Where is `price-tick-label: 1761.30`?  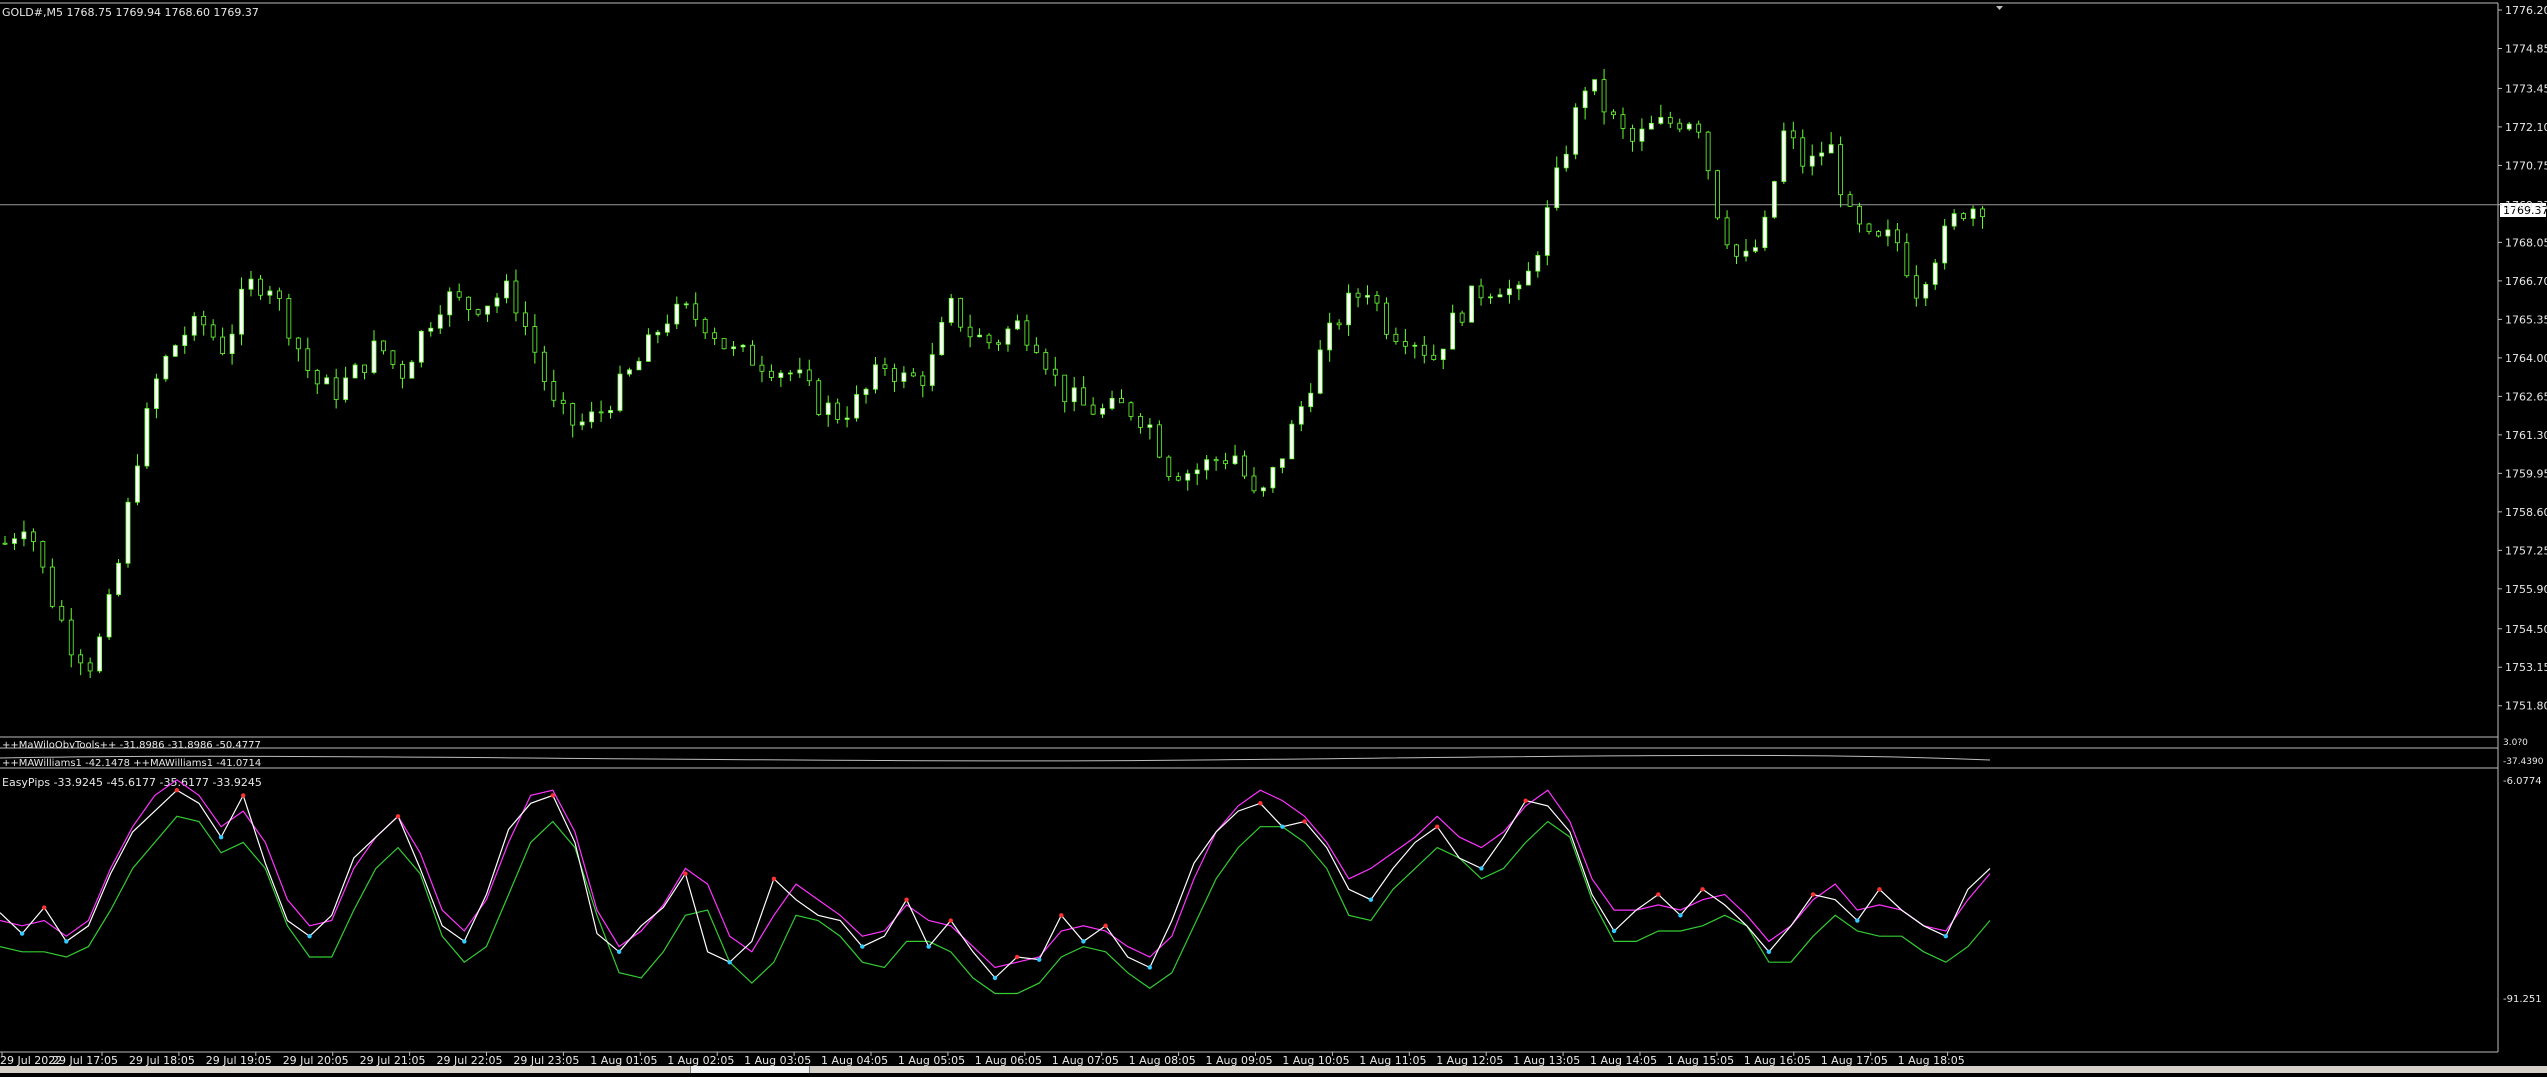 price-tick-label: 1761.30 is located at coordinates (2526, 435).